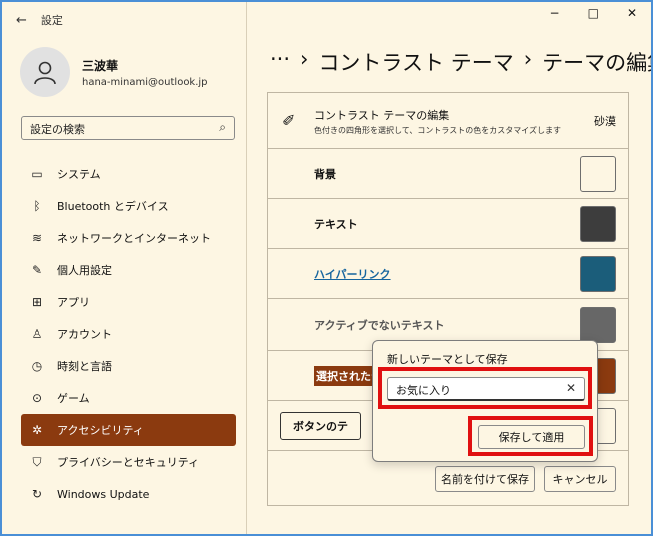 Image resolution: width=653 pixels, height=536 pixels. I want to click on avatar, so click(45, 72).